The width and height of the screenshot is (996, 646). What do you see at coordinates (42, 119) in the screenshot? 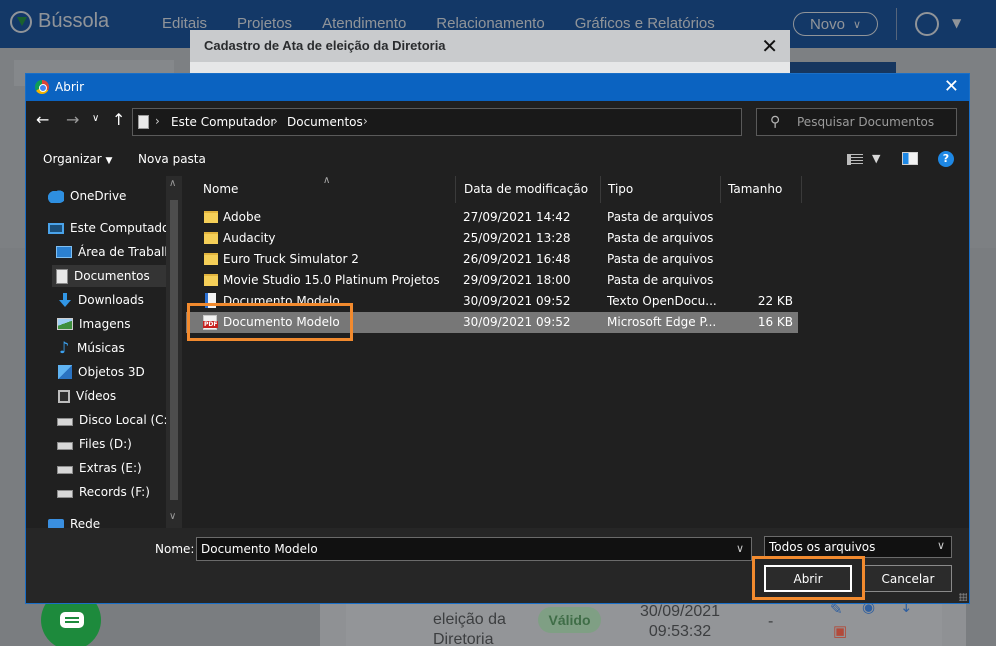
I see `back-arrow-icon: ←` at bounding box center [42, 119].